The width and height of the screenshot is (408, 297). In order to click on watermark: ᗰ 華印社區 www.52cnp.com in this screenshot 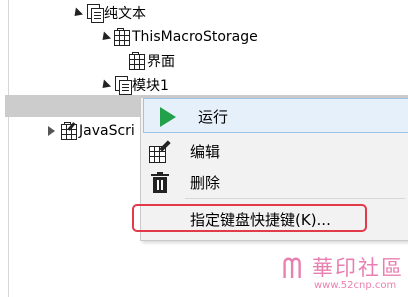, I will do `click(345, 274)`.